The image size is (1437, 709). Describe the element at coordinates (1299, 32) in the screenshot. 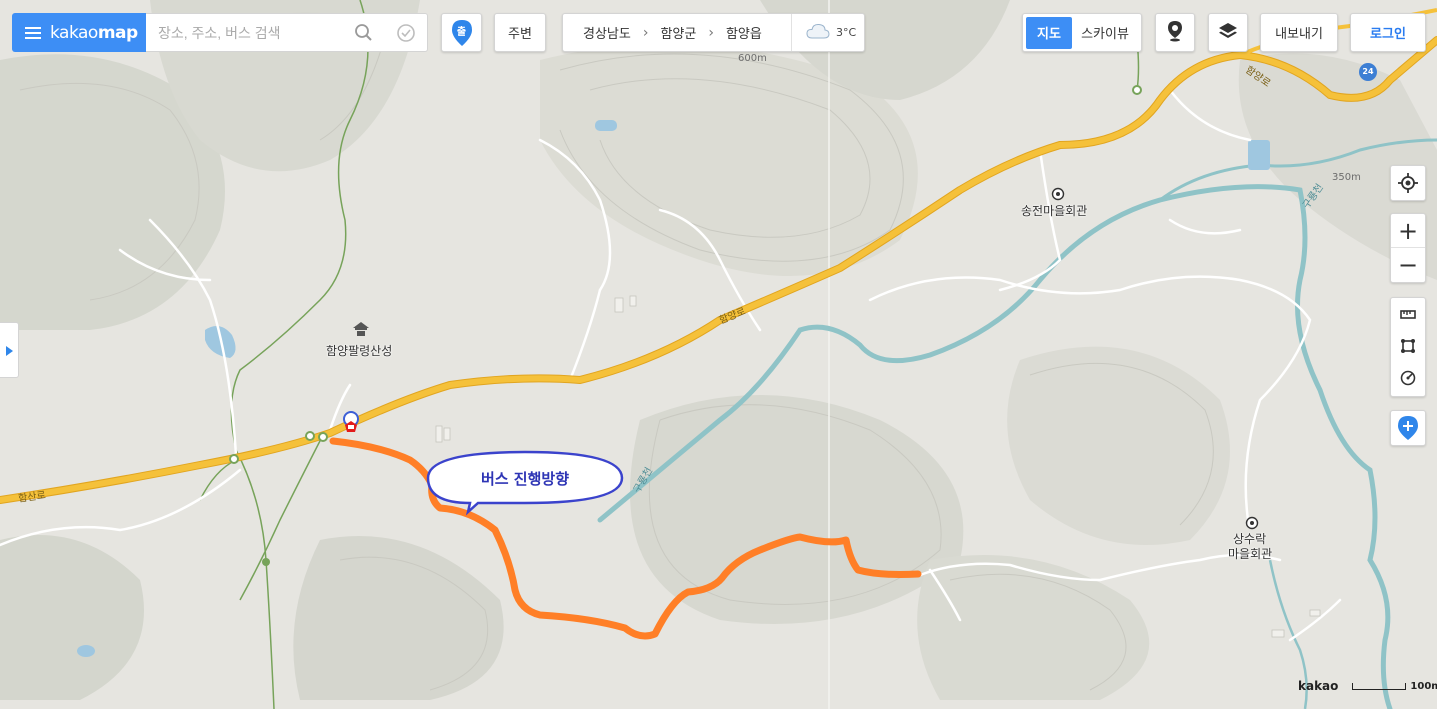

I see `export-button: 내보내기` at that location.